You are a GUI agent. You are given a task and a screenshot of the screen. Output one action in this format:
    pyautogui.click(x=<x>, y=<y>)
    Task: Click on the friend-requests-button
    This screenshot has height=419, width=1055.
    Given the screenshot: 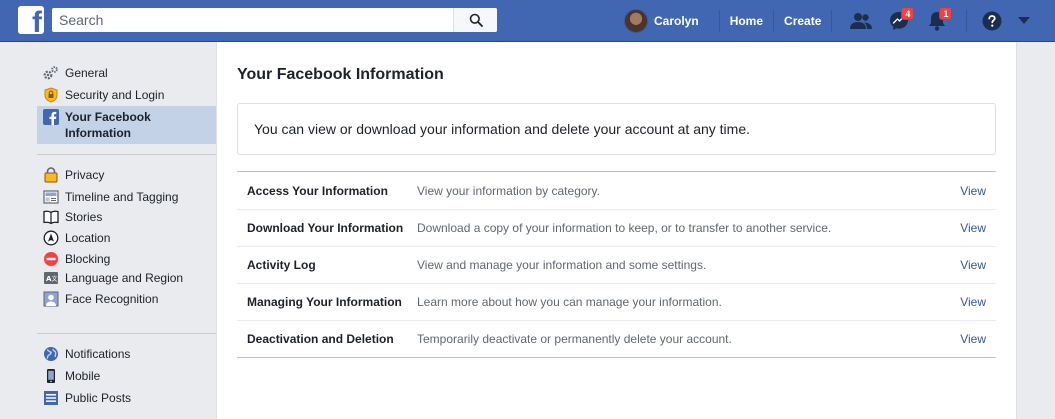 What is the action you would take?
    pyautogui.click(x=861, y=21)
    